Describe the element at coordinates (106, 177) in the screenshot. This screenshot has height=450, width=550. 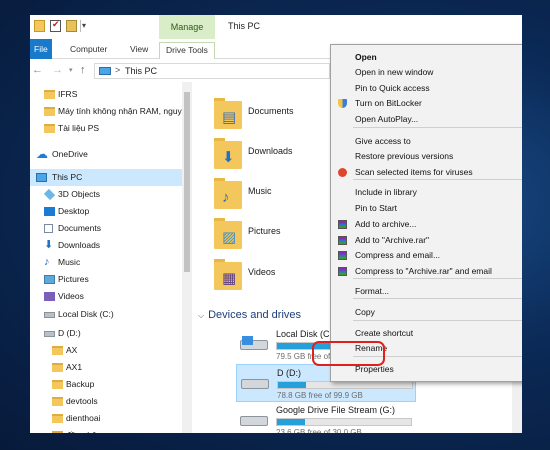
I see `sidebar-item: This PC` at that location.